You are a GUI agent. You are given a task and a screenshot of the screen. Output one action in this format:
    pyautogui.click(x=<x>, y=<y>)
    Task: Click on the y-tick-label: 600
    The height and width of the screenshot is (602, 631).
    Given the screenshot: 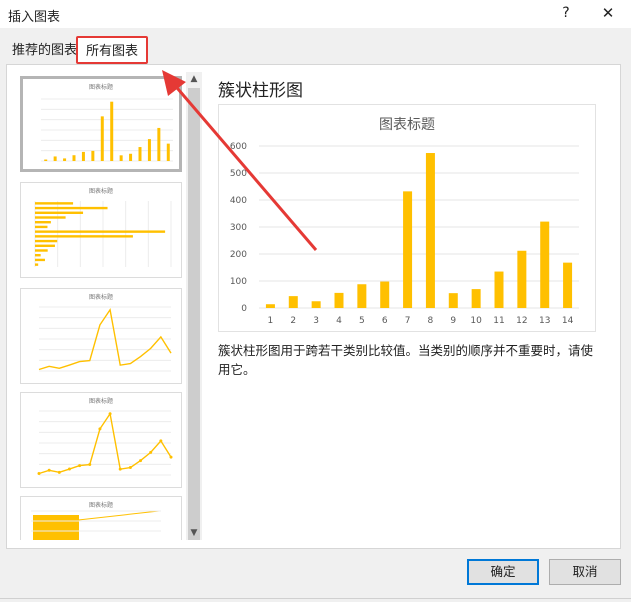 What is the action you would take?
    pyautogui.click(x=238, y=147)
    